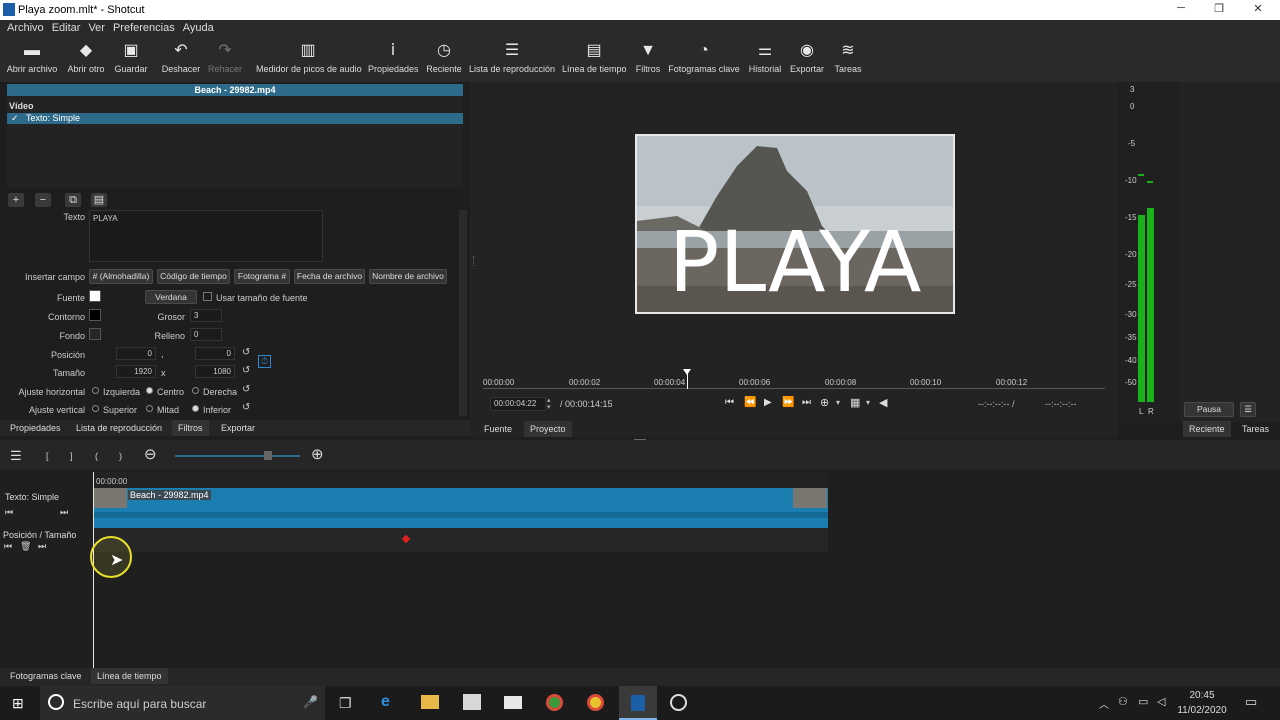 The height and width of the screenshot is (720, 1280). I want to click on redo-button: ↷ Rehacer, so click(225, 59).